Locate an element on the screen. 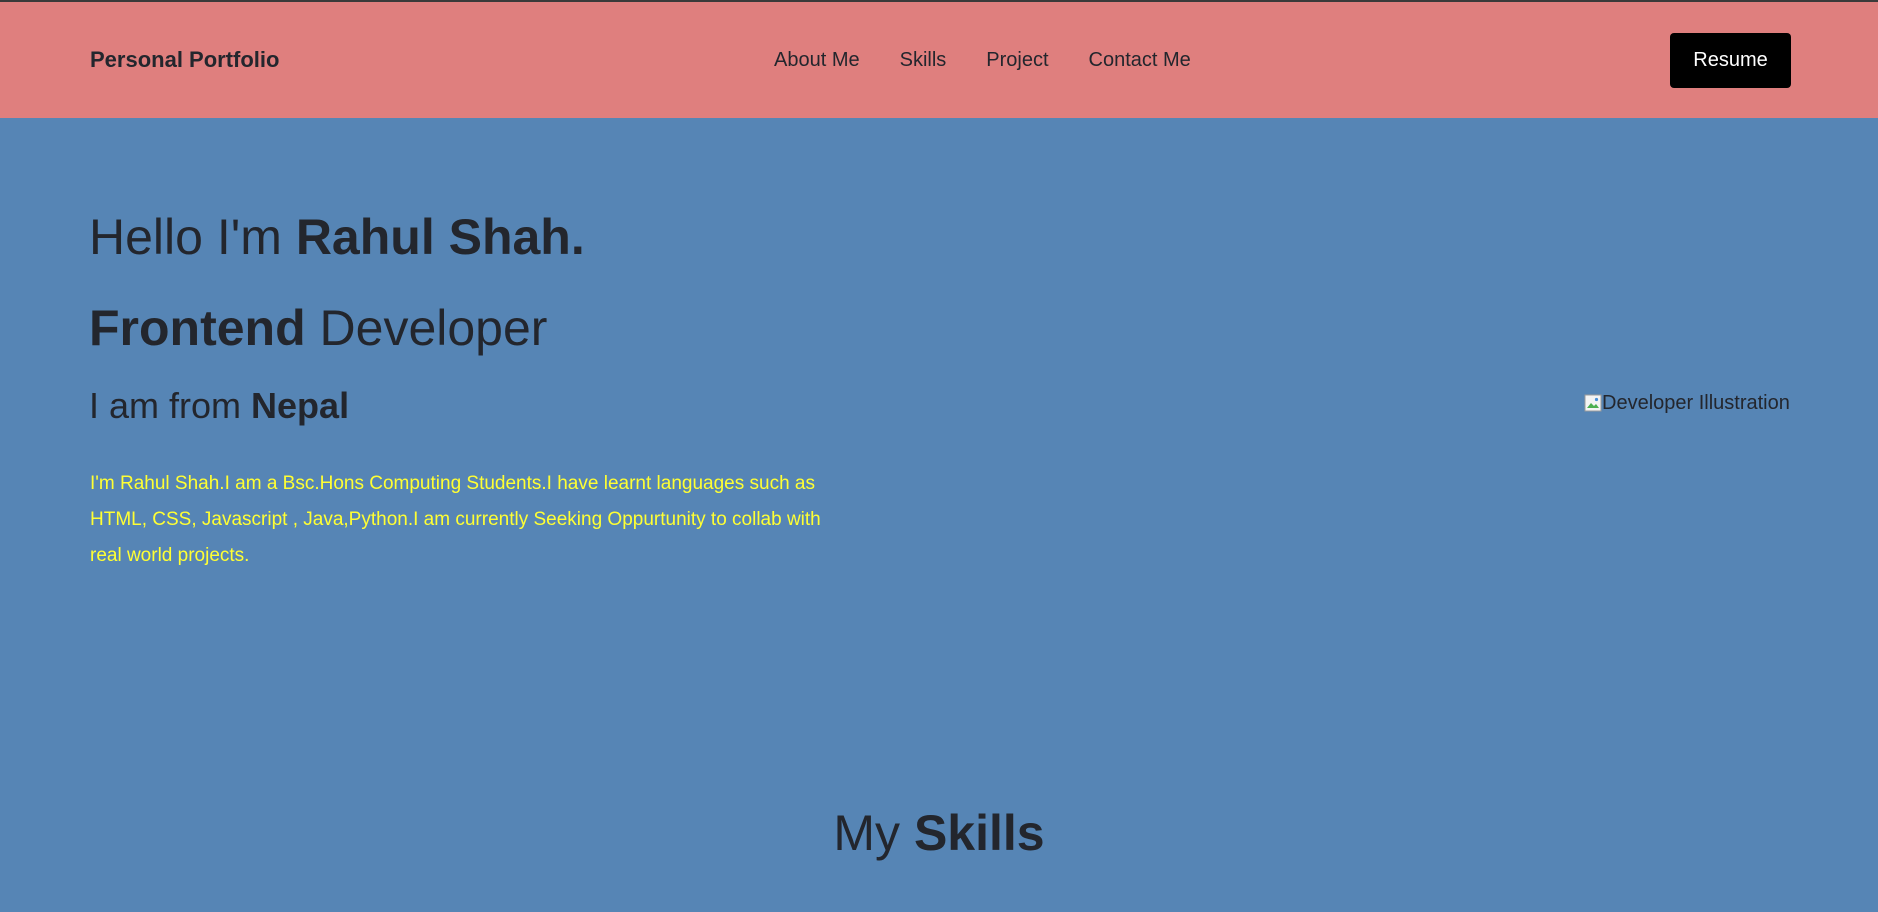 This screenshot has width=1878, height=912. brand-title: Personal Portfolio is located at coordinates (184, 60).